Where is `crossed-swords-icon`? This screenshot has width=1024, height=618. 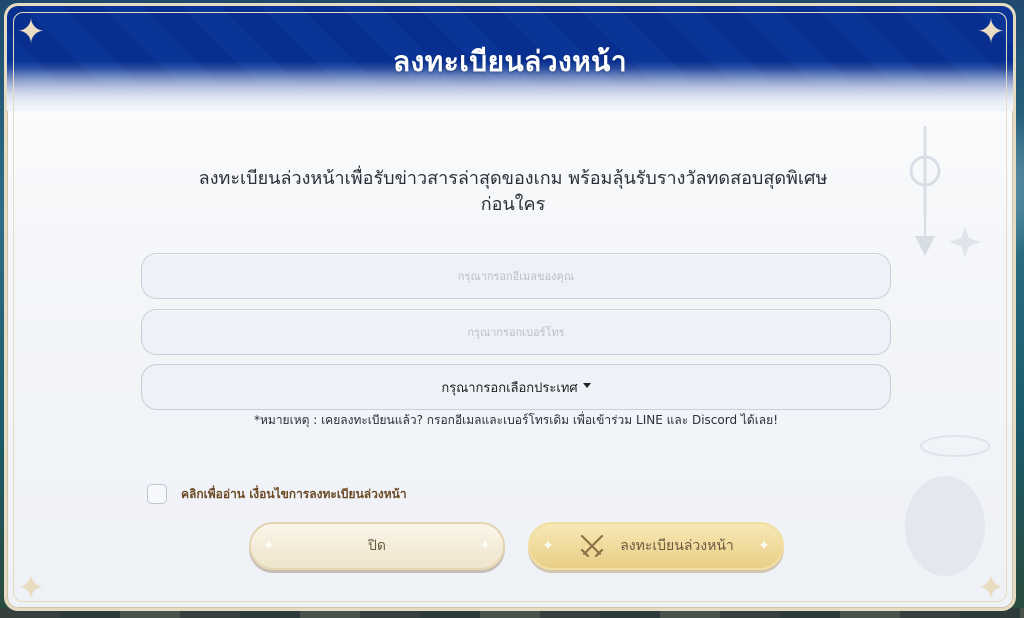
crossed-swords-icon is located at coordinates (592, 546).